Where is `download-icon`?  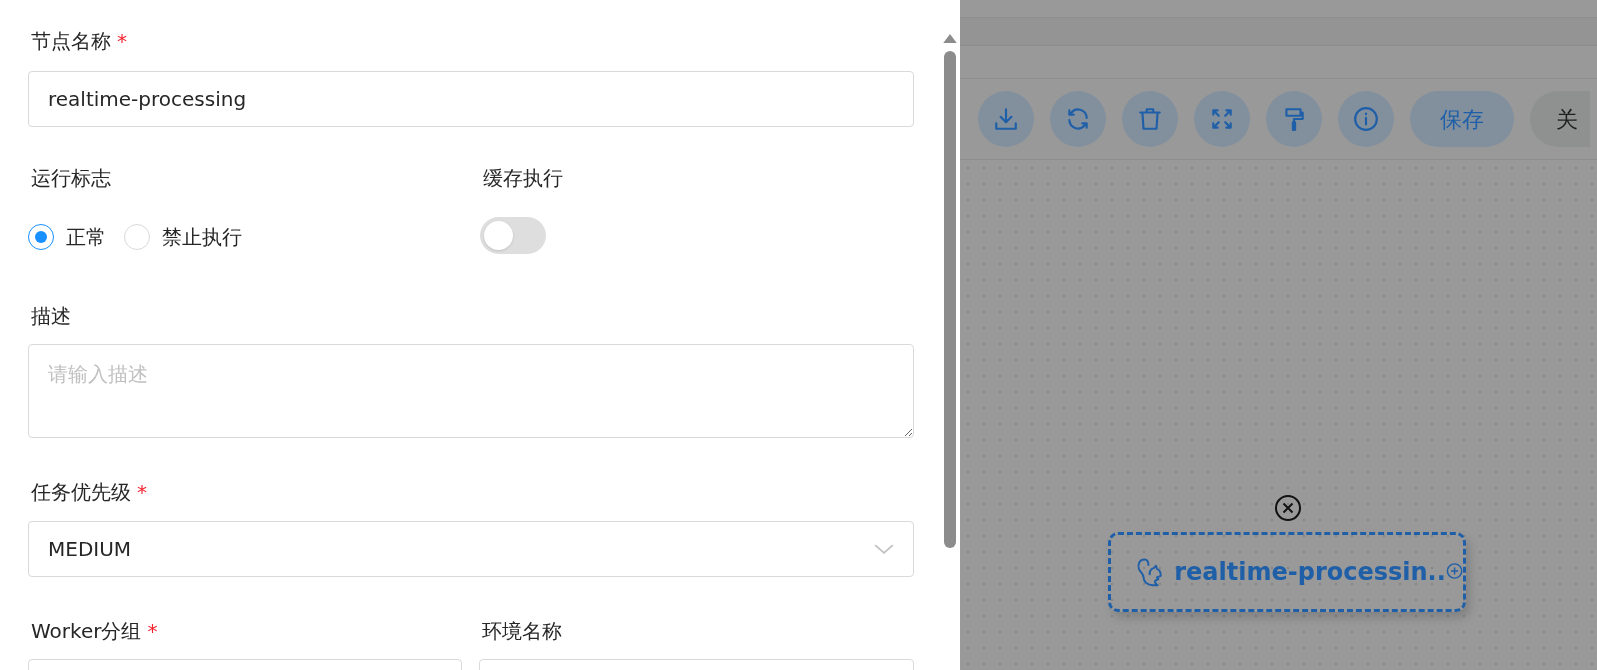 download-icon is located at coordinates (1006, 119).